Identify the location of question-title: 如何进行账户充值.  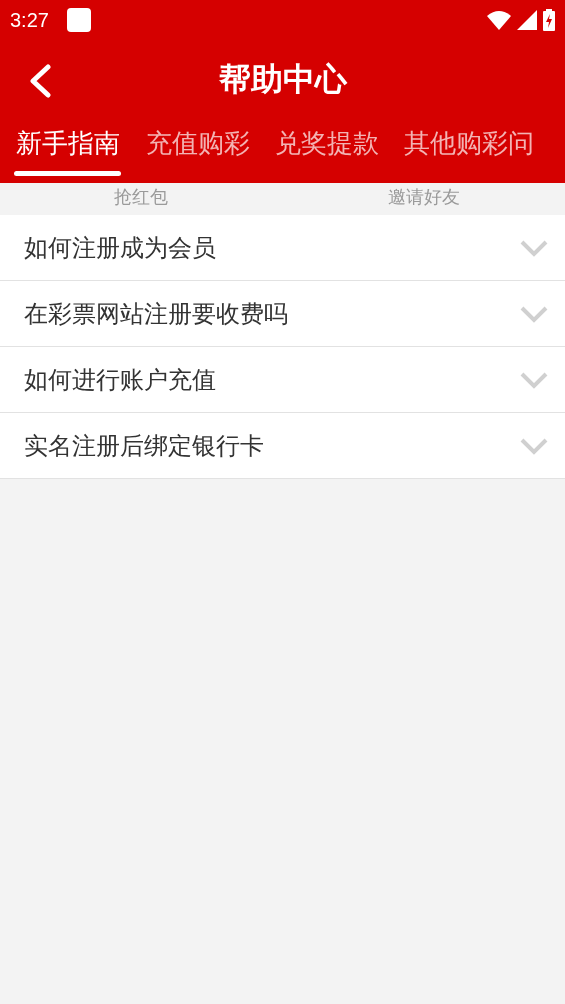
(120, 380).